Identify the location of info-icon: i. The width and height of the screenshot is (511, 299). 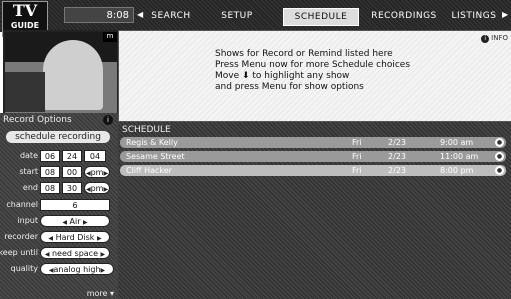
(485, 39).